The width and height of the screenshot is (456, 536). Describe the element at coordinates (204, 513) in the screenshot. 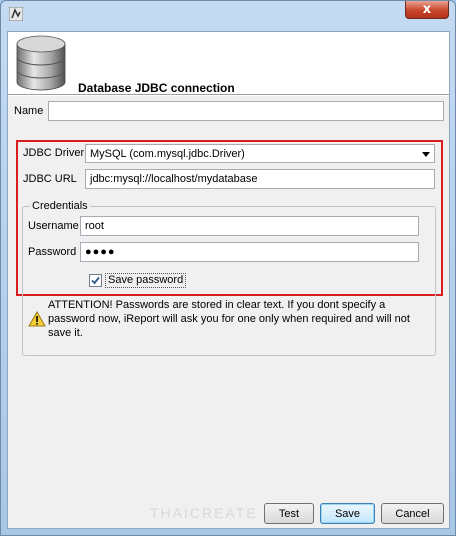

I see `watermark: THAICREATE` at that location.